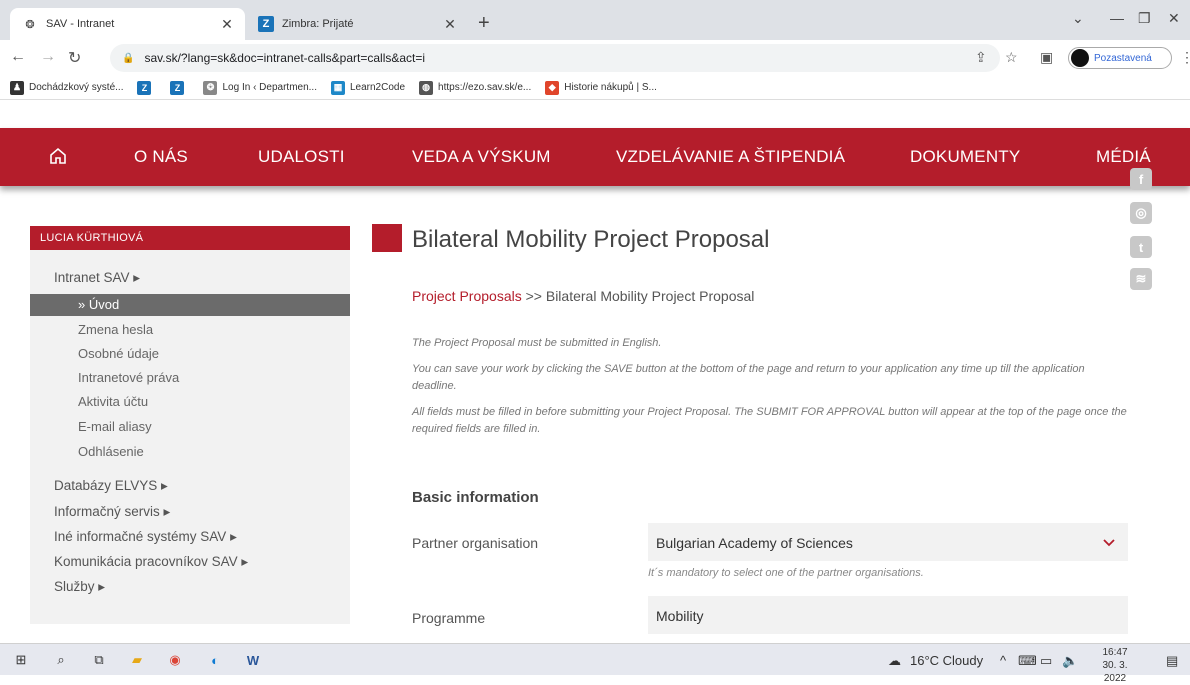 The height and width of the screenshot is (685, 1190). What do you see at coordinates (1174, 18) in the screenshot?
I see `close-window-icon: ✕` at bounding box center [1174, 18].